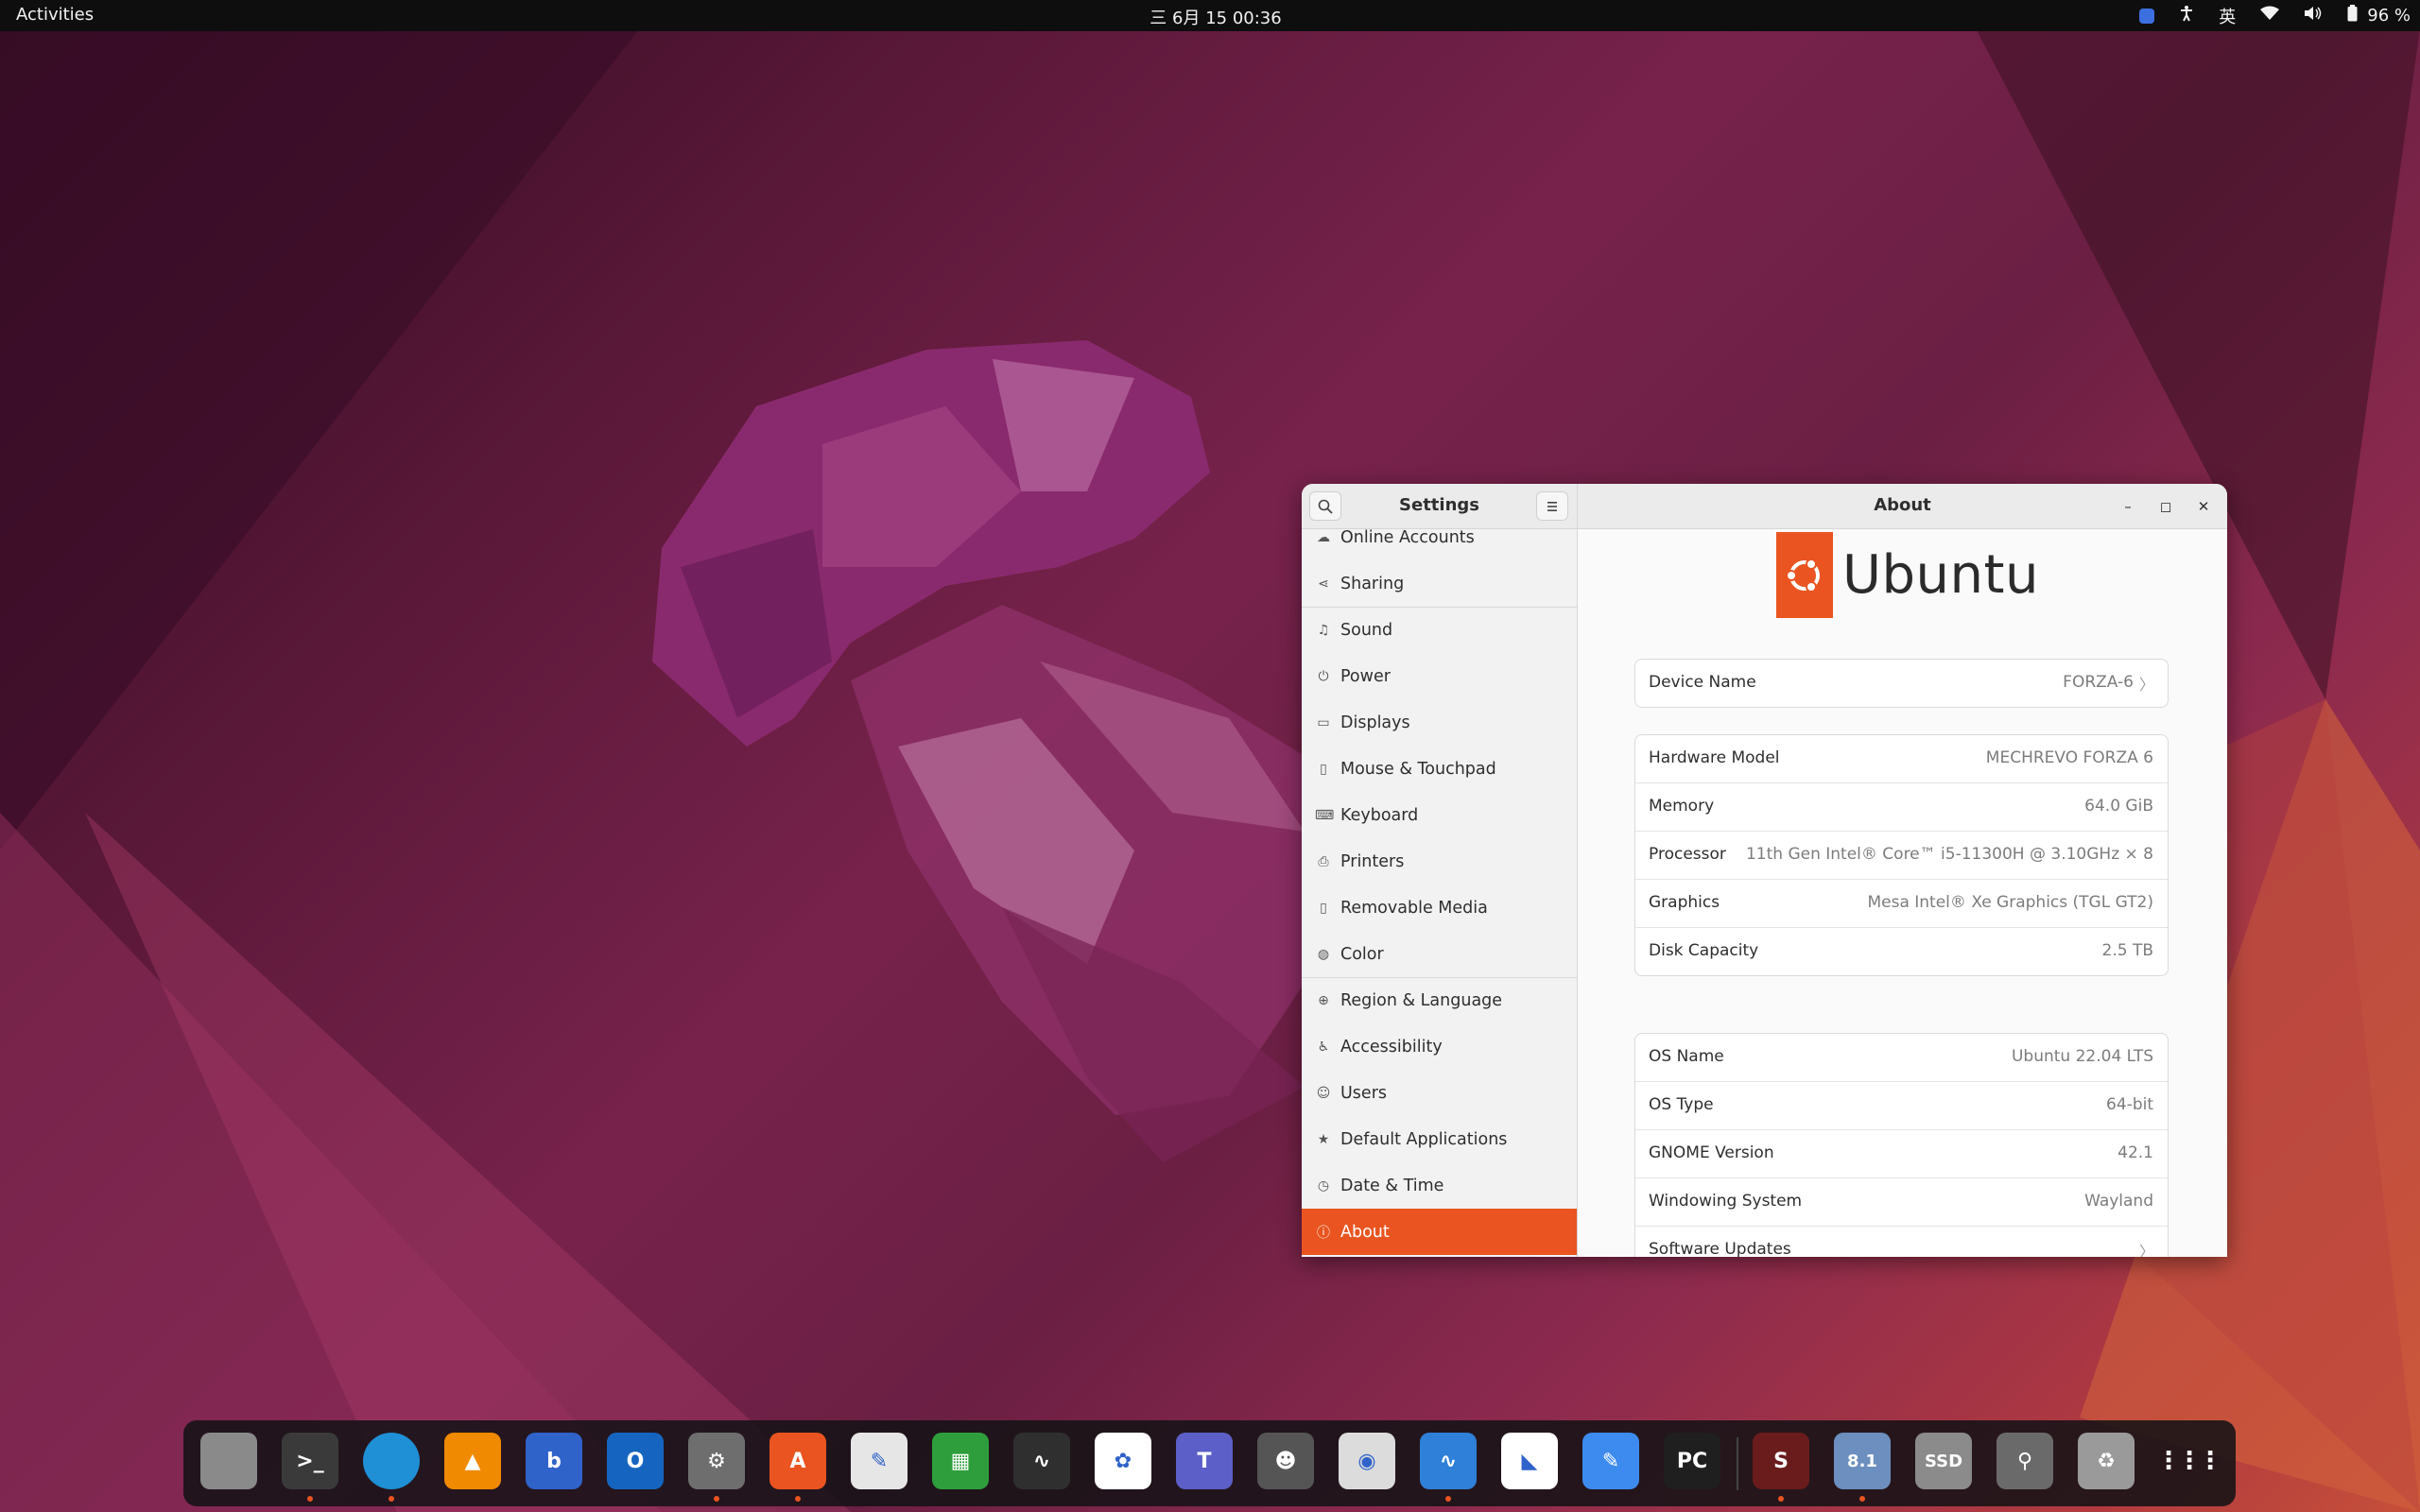 This screenshot has width=2420, height=1512. I want to click on sidebar-item-label: Users, so click(1364, 1093).